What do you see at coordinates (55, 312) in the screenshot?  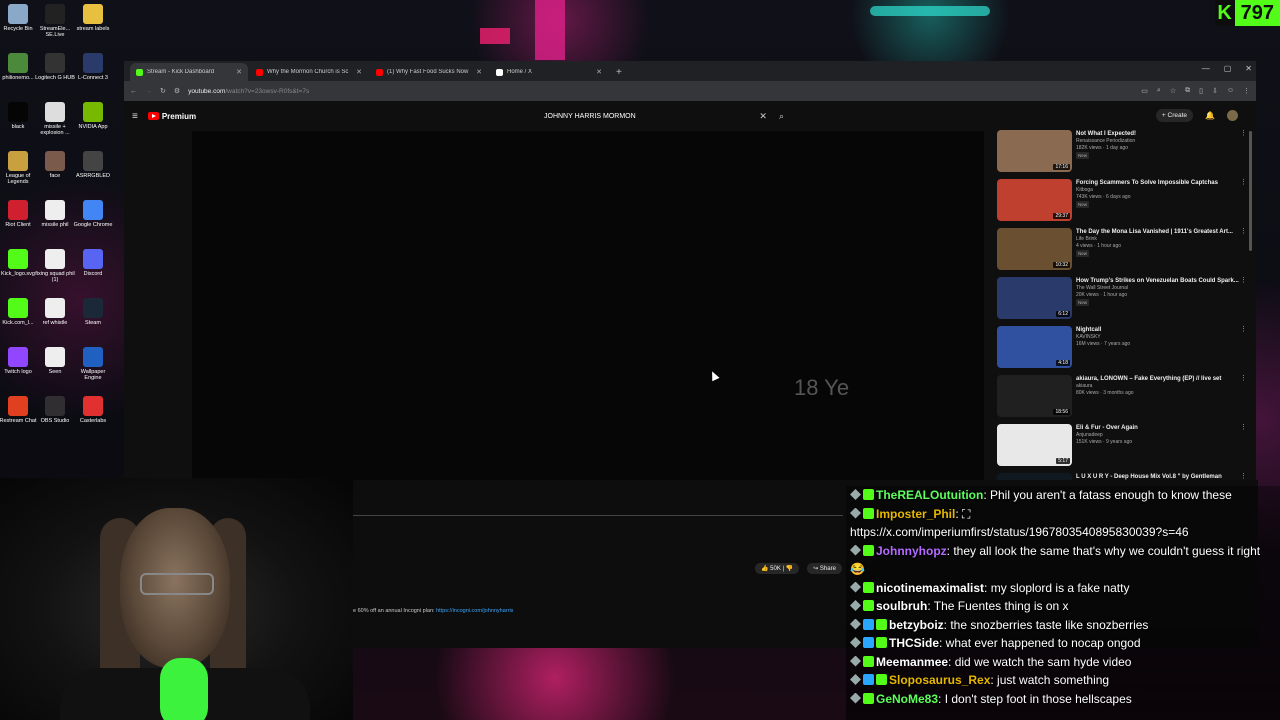 I see `desktop-icon: ref whistle` at bounding box center [55, 312].